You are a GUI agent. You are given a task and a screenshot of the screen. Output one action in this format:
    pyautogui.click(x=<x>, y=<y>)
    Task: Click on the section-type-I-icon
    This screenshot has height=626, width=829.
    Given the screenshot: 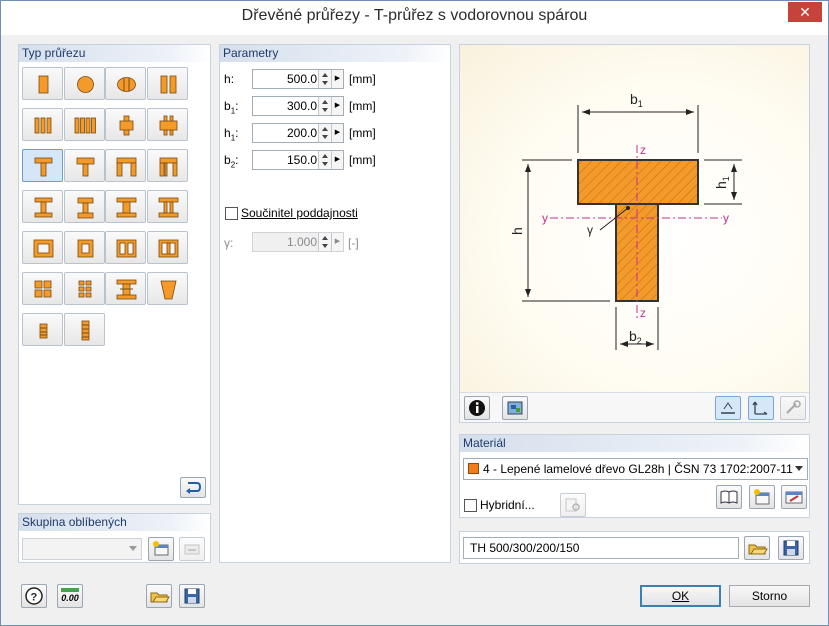 What is the action you would take?
    pyautogui.click(x=42, y=206)
    